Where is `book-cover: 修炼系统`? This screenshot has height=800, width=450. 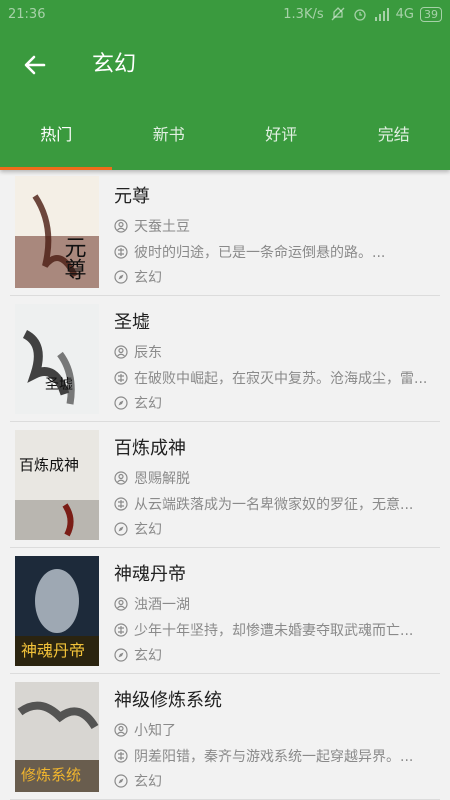
book-cover: 修炼系统 is located at coordinates (57, 737).